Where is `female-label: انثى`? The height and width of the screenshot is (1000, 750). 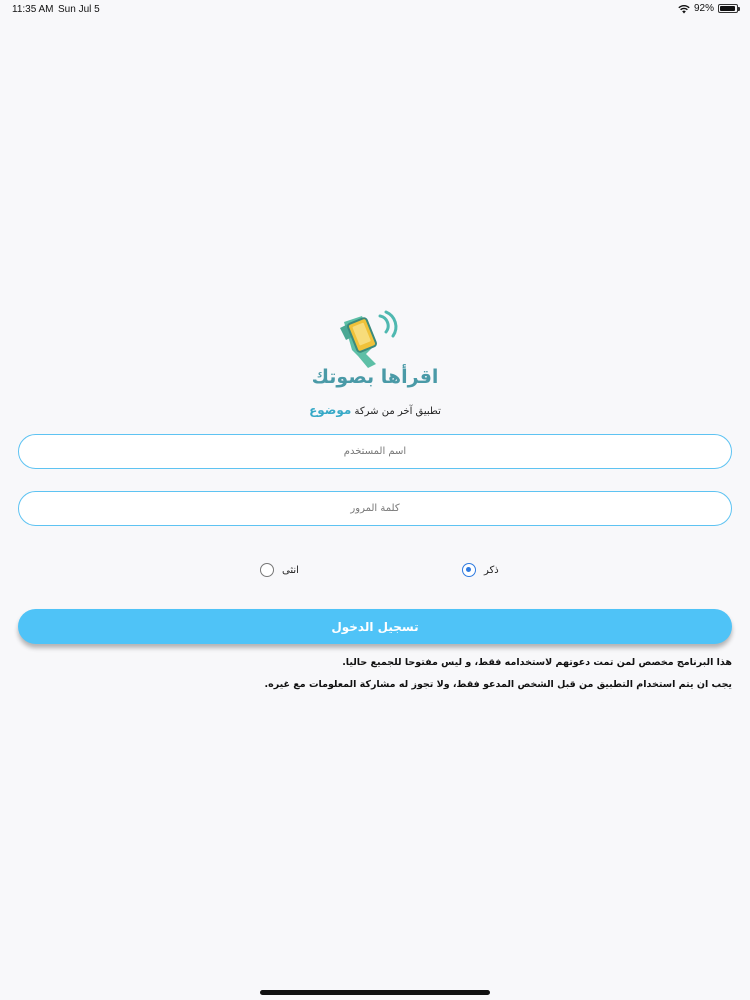 female-label: انثى is located at coordinates (290, 570).